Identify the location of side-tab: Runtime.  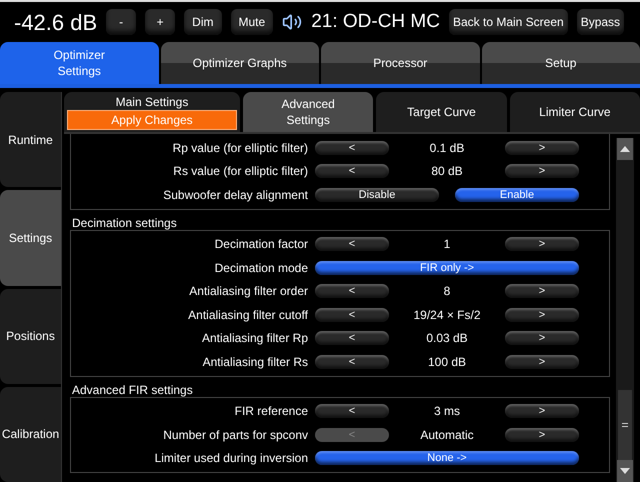
(30, 140).